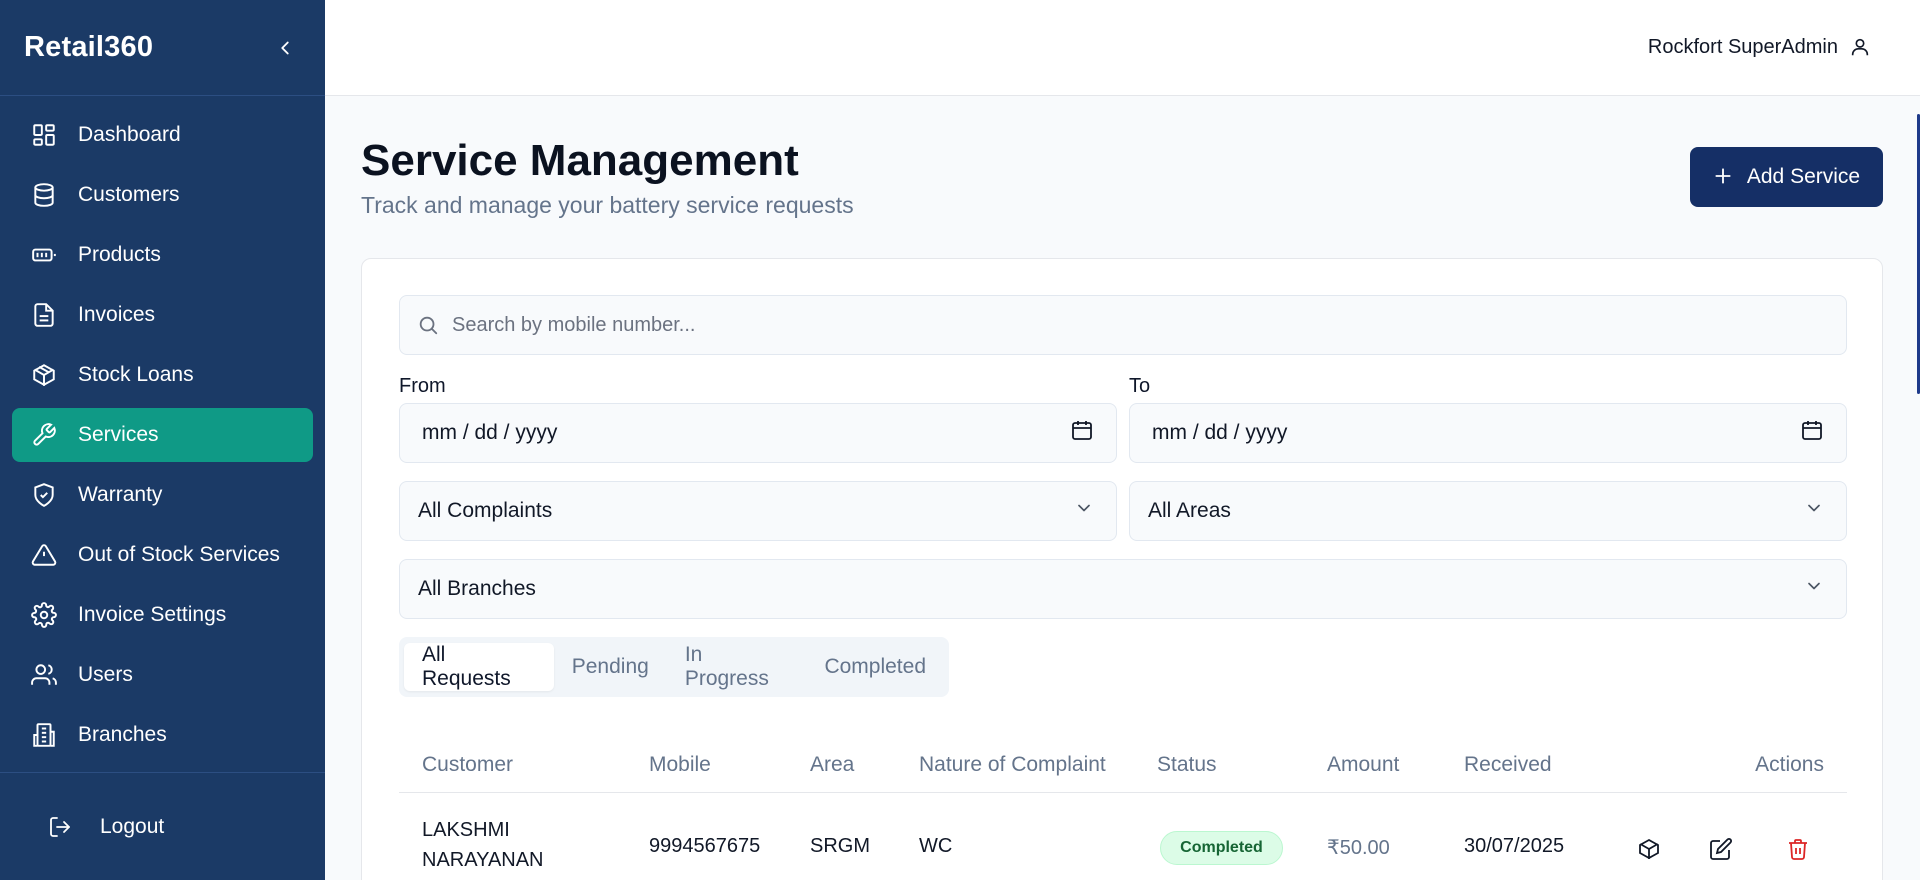 The height and width of the screenshot is (880, 1920). Describe the element at coordinates (44, 675) in the screenshot. I see `users-icon` at that location.